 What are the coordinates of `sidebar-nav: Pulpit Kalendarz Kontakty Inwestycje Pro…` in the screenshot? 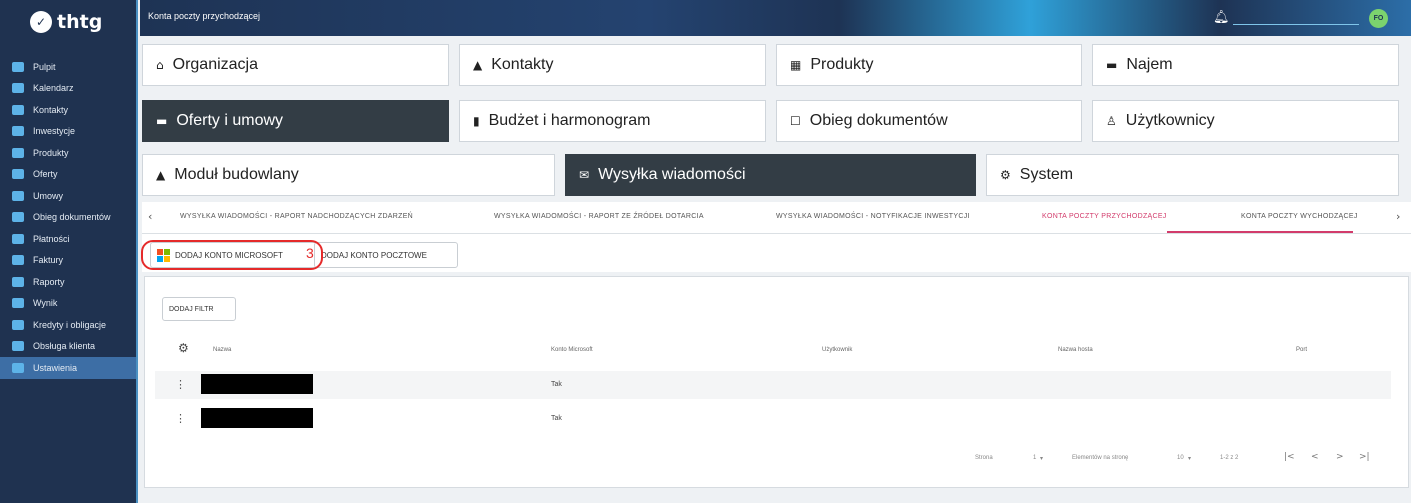 It's located at (68, 217).